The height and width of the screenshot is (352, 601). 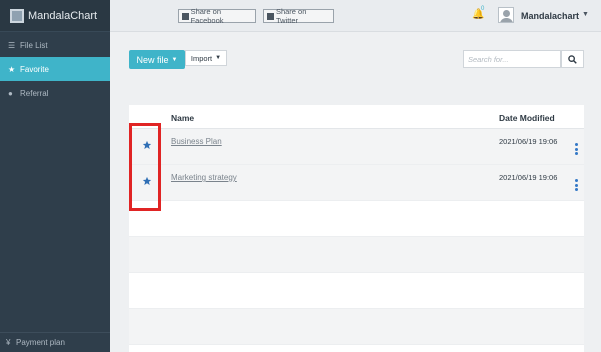 I want to click on user-plus-icon: ●, so click(x=10, y=93).